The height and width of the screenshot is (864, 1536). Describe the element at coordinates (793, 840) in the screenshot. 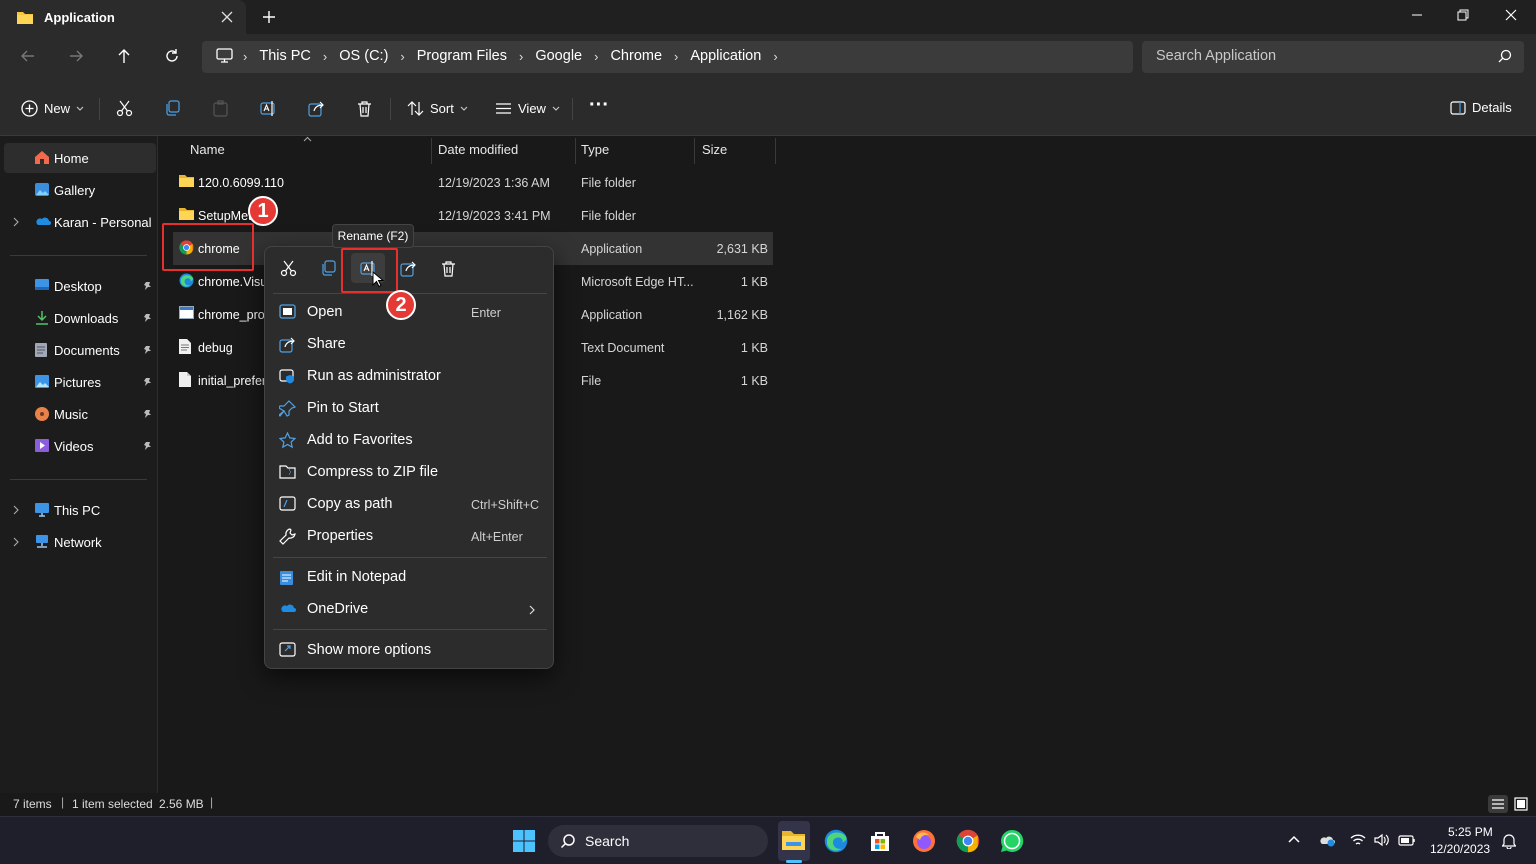

I see `file-explorer-icon` at that location.